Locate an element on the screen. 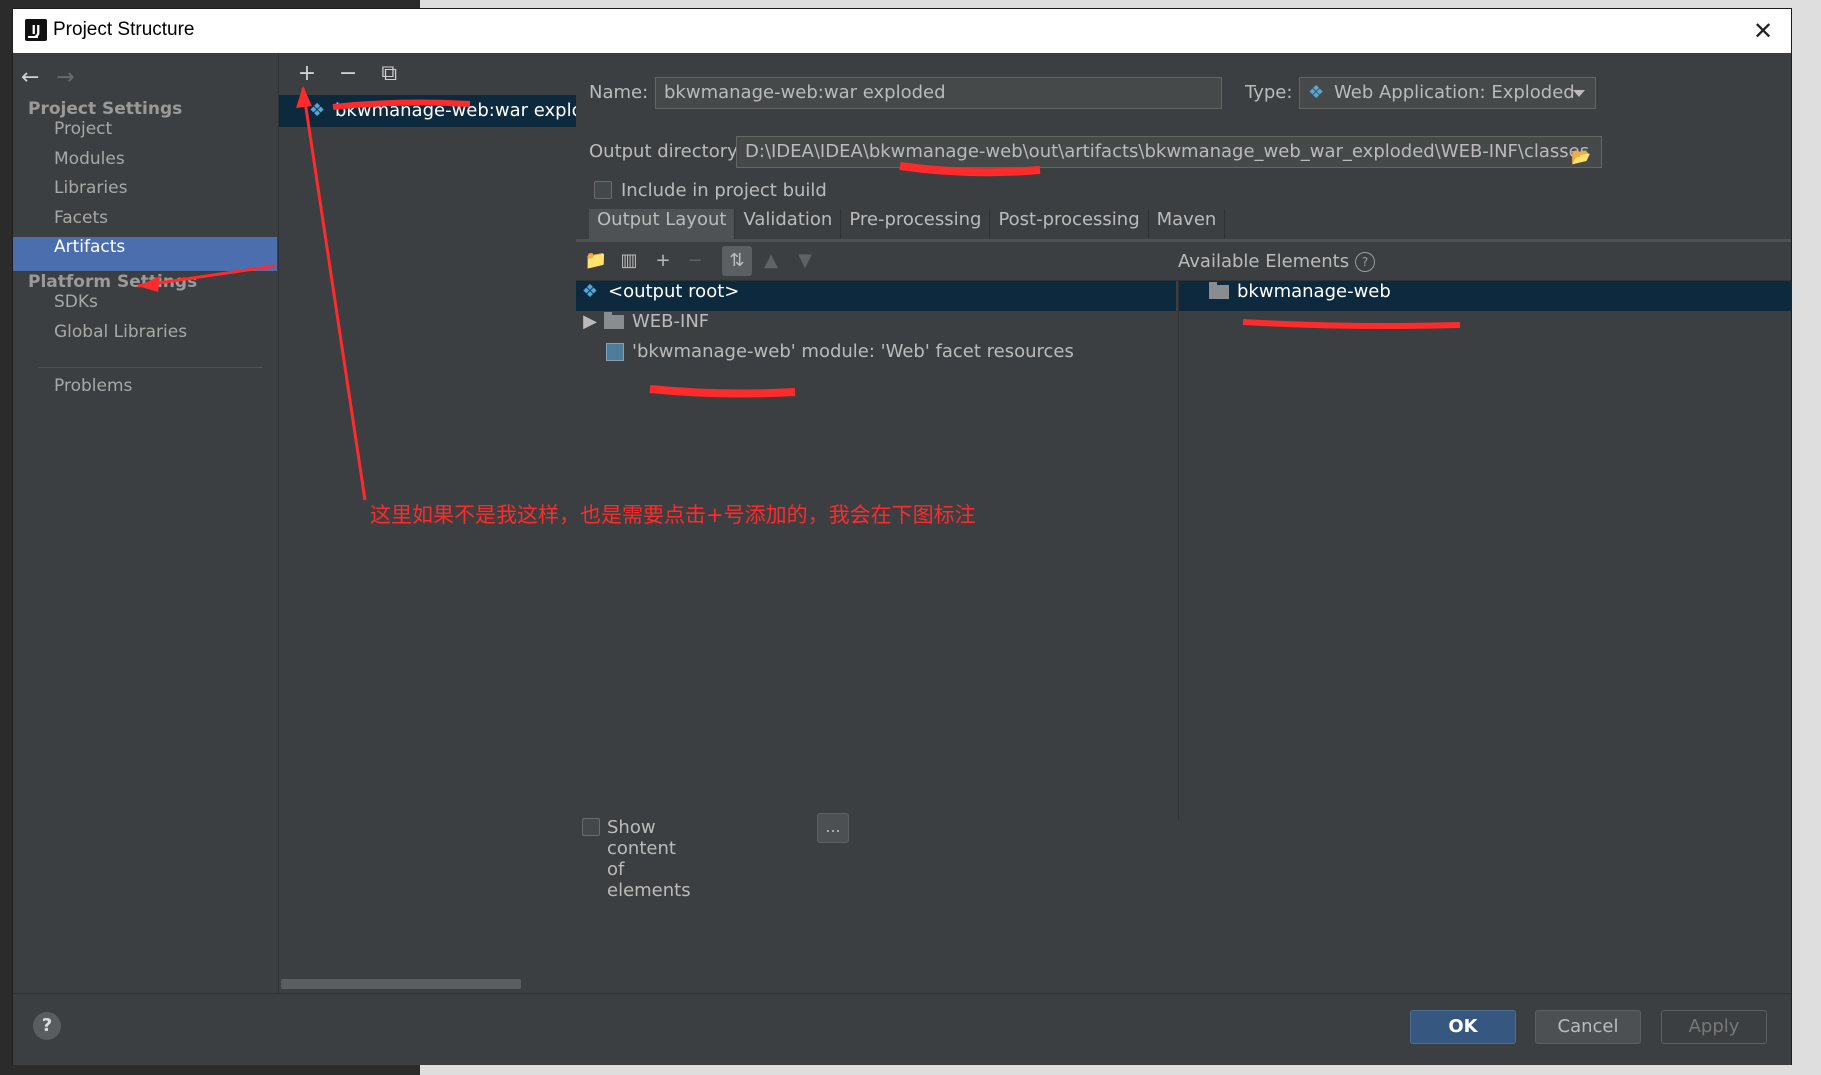 The width and height of the screenshot is (1821, 1075). apply-button: Apply is located at coordinates (1714, 1027).